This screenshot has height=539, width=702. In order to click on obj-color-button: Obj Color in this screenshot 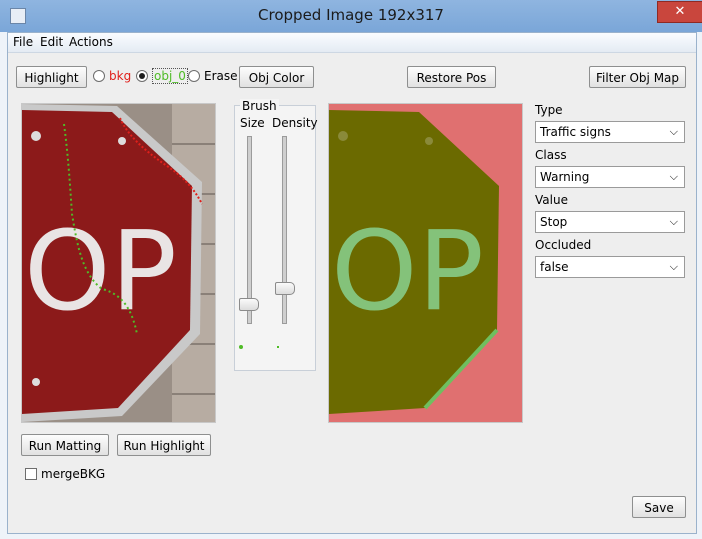, I will do `click(276, 77)`.